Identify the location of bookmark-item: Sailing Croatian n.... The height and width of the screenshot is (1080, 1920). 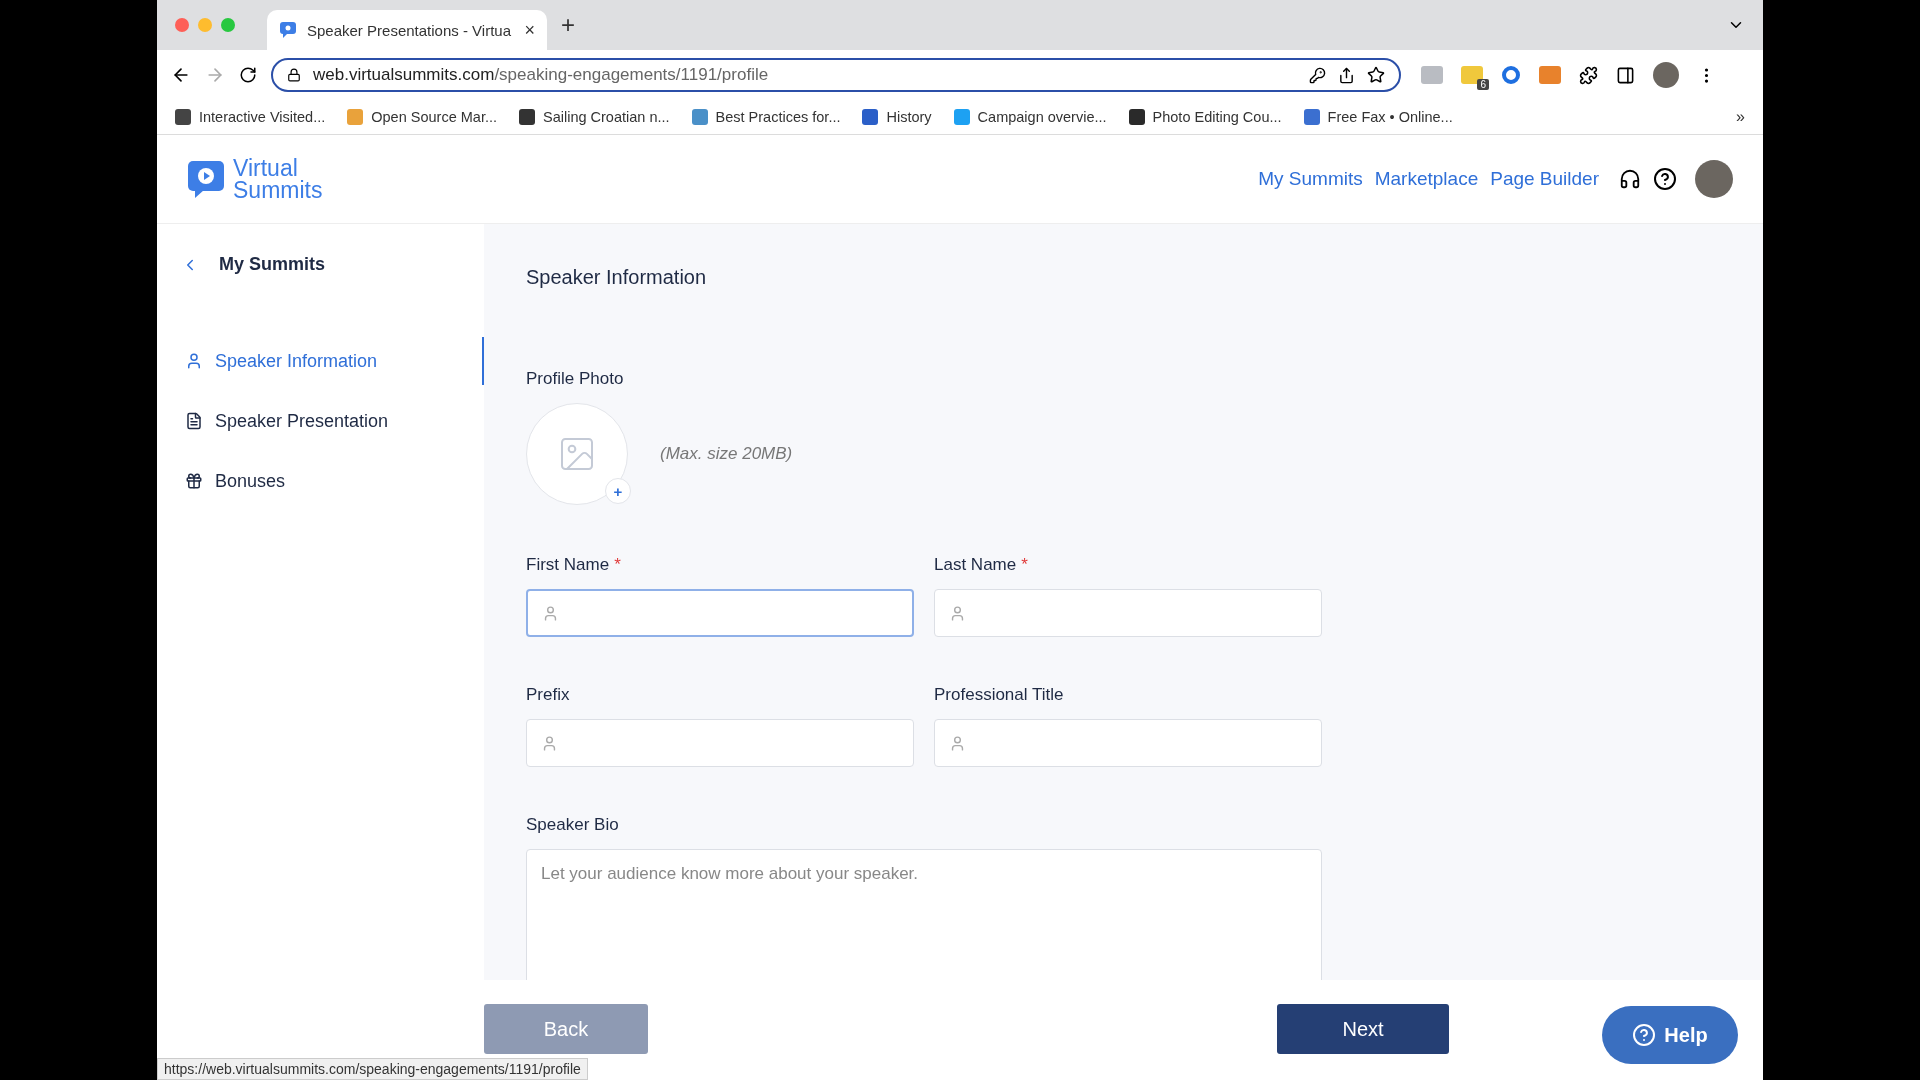
(594, 117).